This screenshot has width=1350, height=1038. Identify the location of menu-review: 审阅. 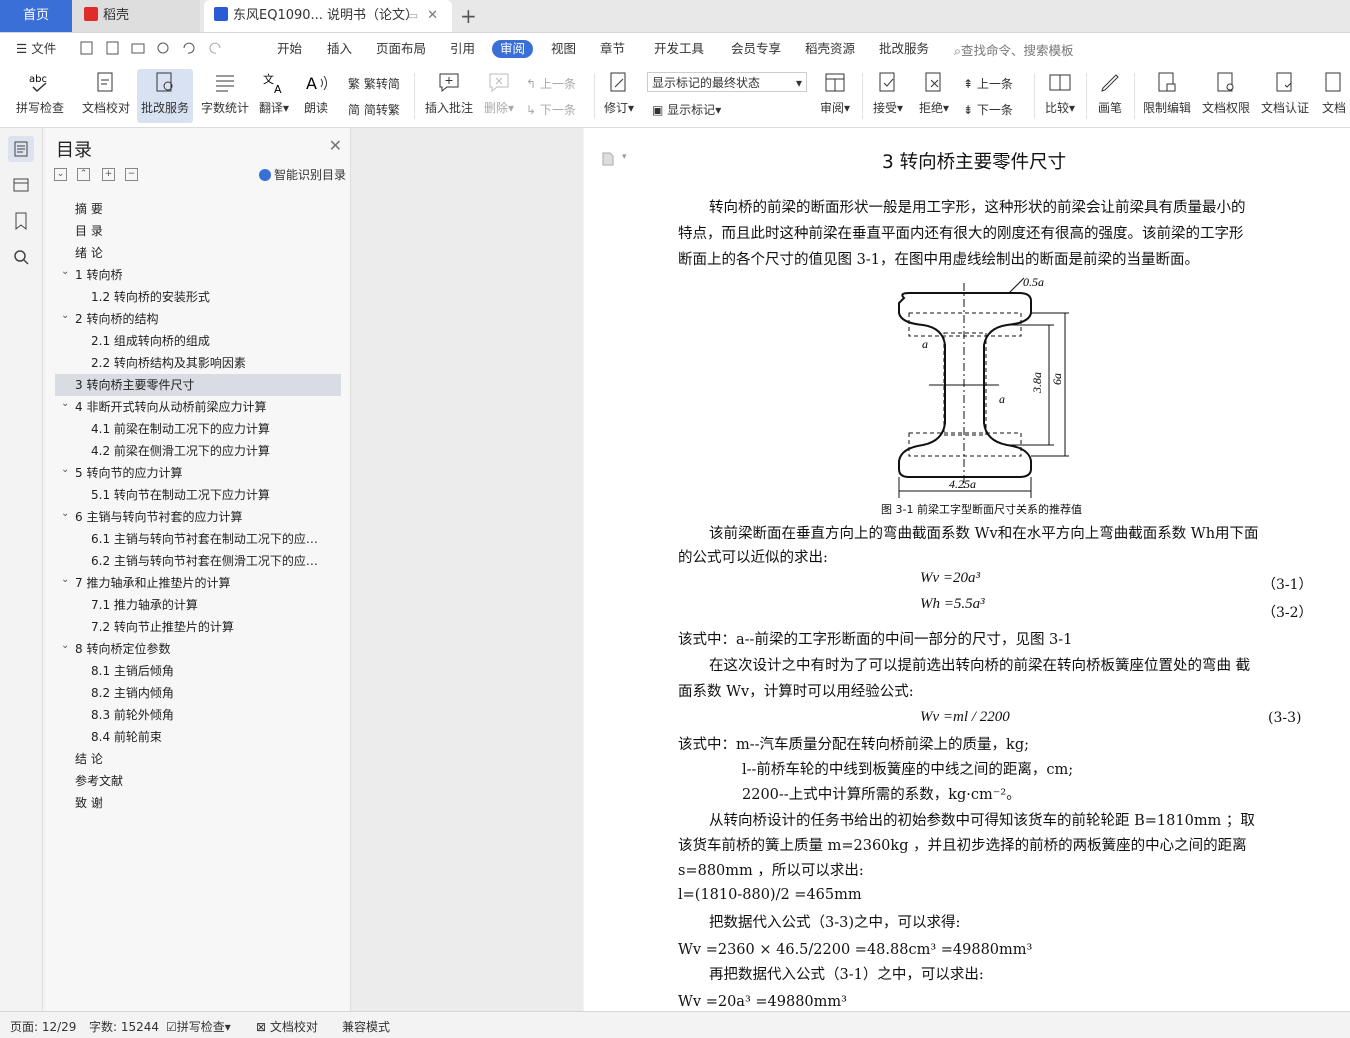
(513, 49).